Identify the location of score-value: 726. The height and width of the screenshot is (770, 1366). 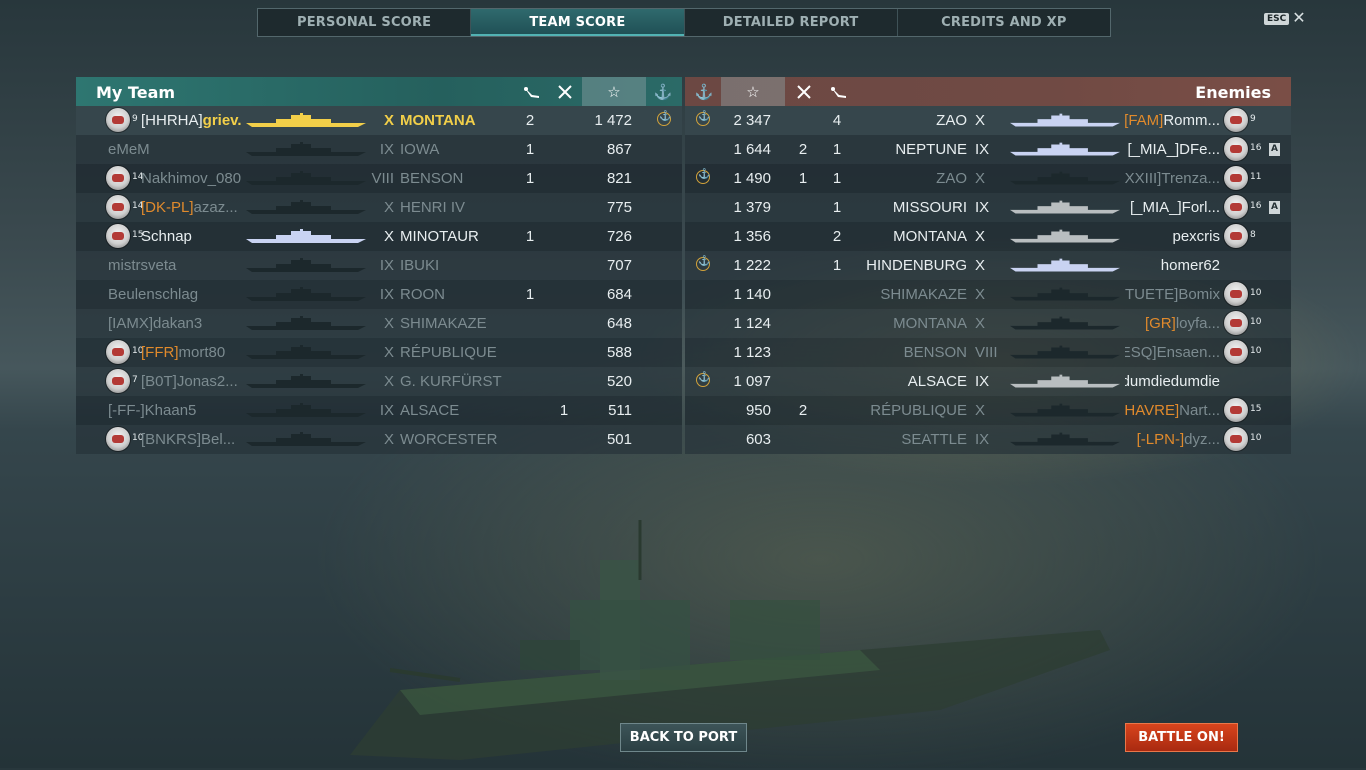
(619, 236).